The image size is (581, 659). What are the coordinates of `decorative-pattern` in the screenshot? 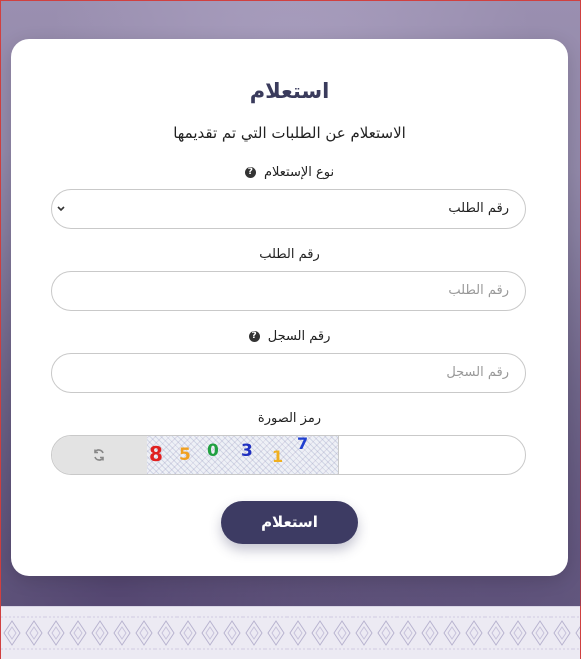 It's located at (290, 633).